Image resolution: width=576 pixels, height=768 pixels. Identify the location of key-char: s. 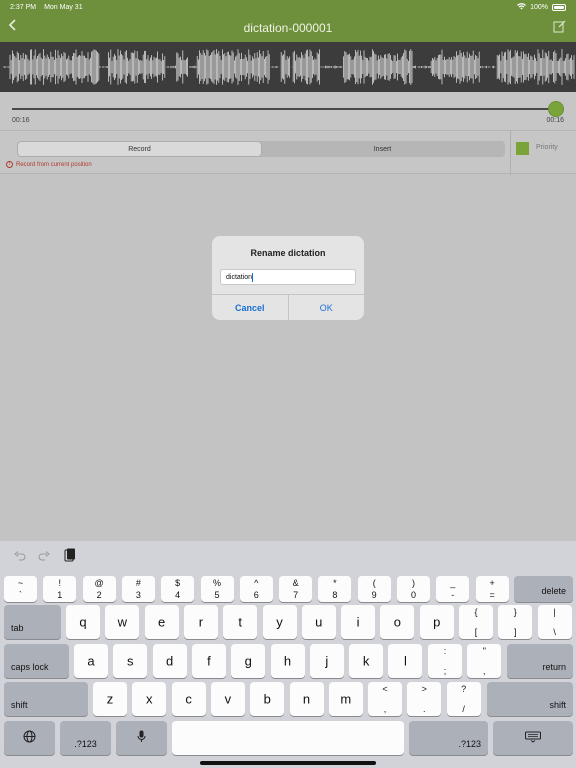
(130, 661).